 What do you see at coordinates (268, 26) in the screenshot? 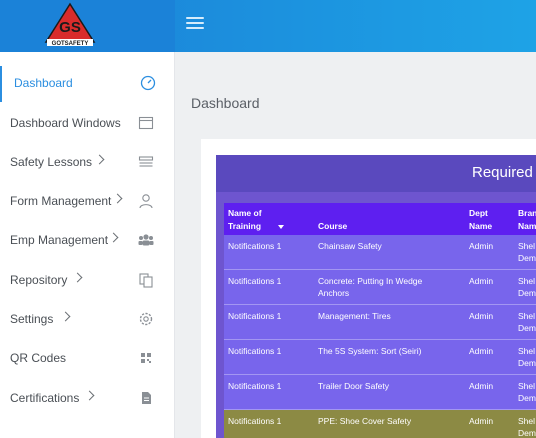
I see `top-bar: GS GOTSAFETY` at bounding box center [268, 26].